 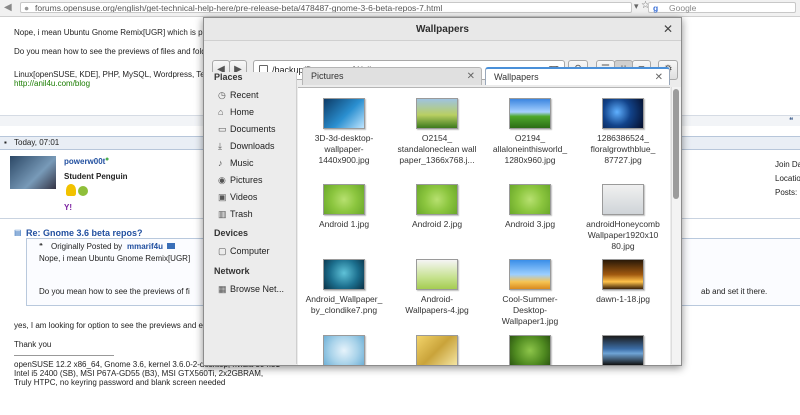 I want to click on globe-icon: ●, so click(x=27, y=8).